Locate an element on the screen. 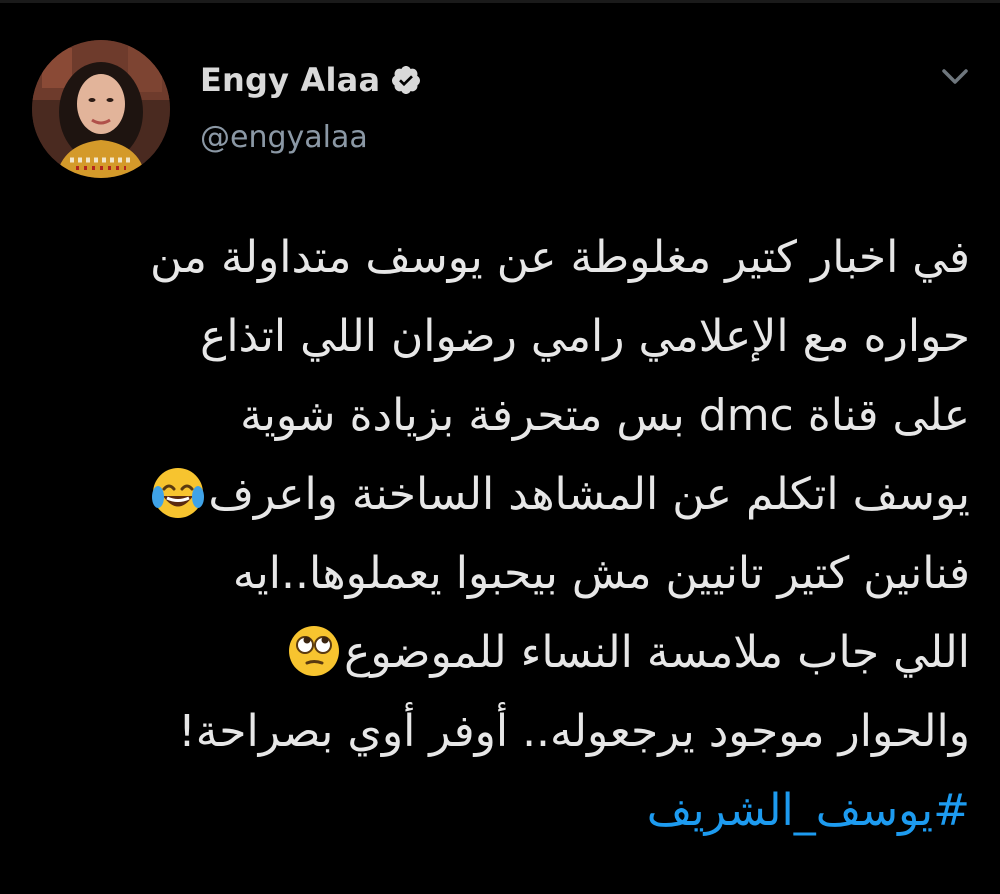  face-with-rolling-eyes-emoji is located at coordinates (314, 651).